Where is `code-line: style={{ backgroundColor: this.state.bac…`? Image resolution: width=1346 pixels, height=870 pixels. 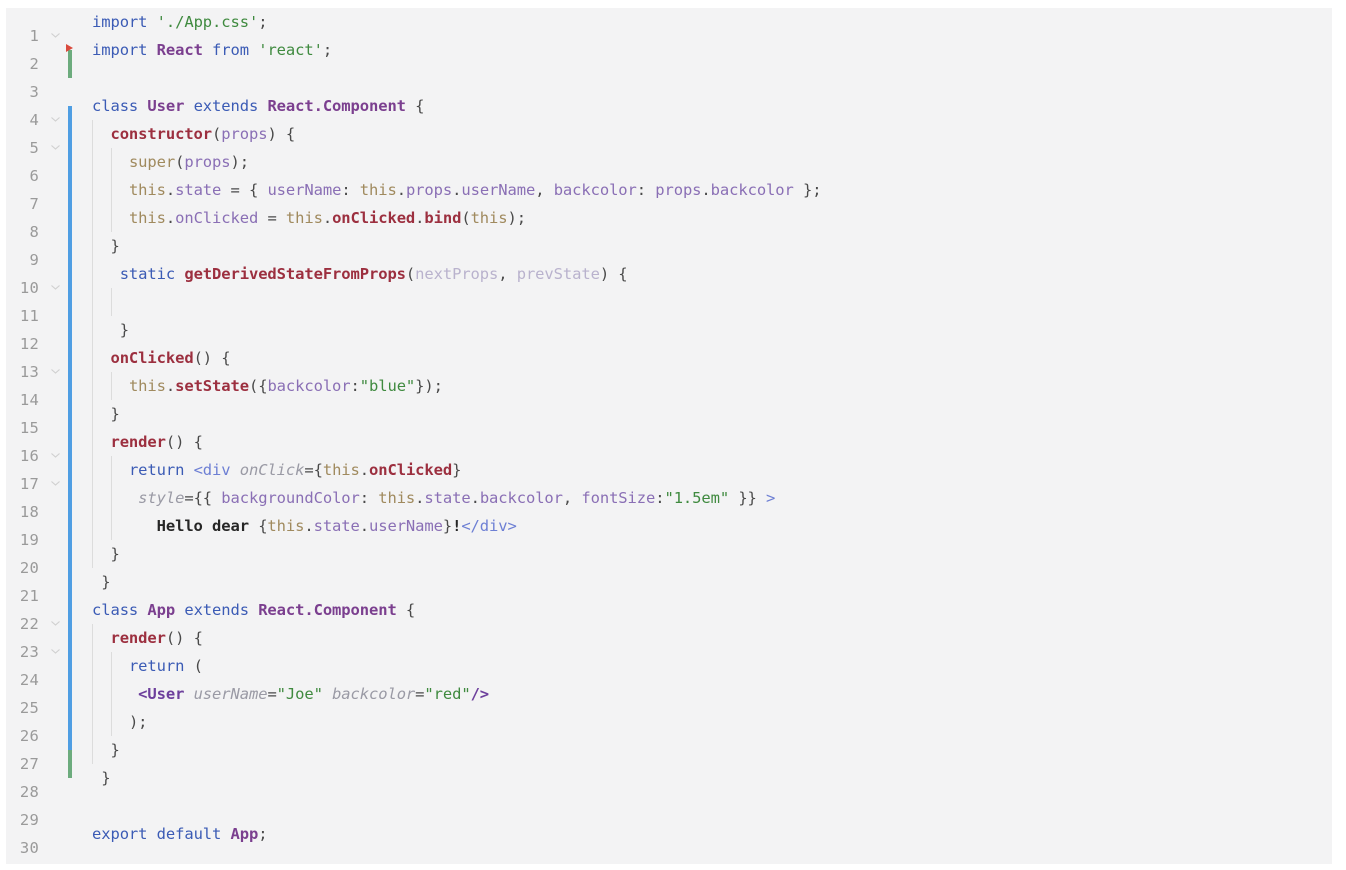 code-line: style={{ backgroundColor: this.state.bac… is located at coordinates (708, 498).